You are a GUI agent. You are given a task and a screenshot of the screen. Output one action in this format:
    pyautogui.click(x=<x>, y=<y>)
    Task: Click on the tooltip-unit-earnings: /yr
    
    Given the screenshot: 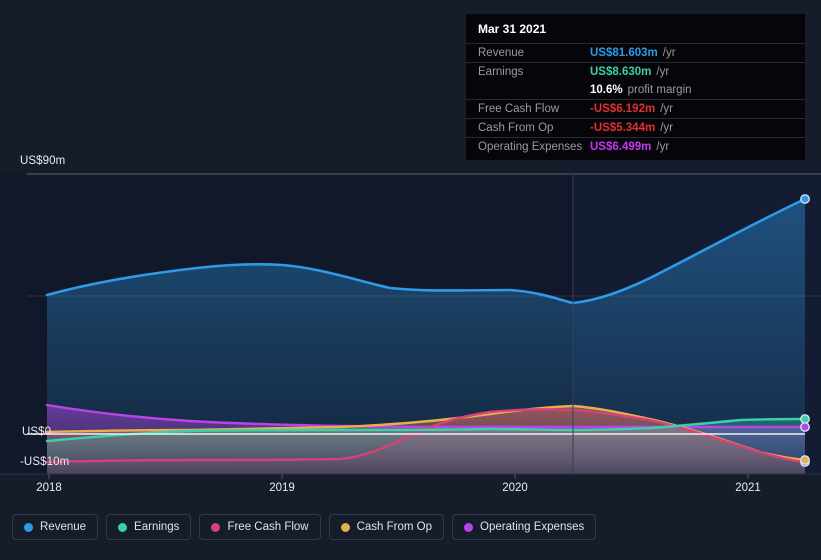 What is the action you would take?
    pyautogui.click(x=663, y=72)
    